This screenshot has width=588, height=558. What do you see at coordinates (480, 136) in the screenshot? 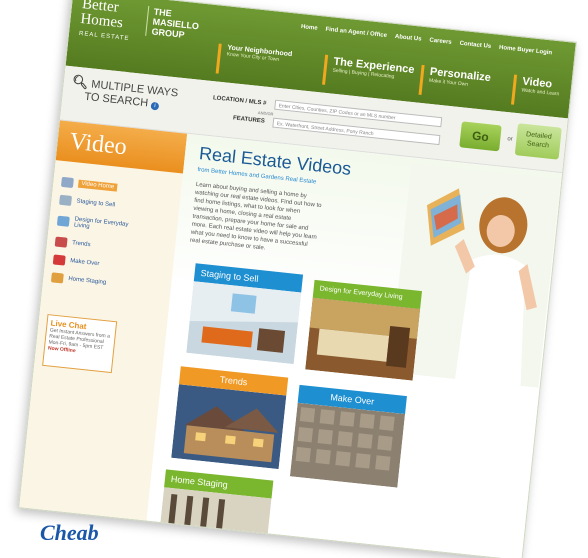
I see `go-button: Go` at bounding box center [480, 136].